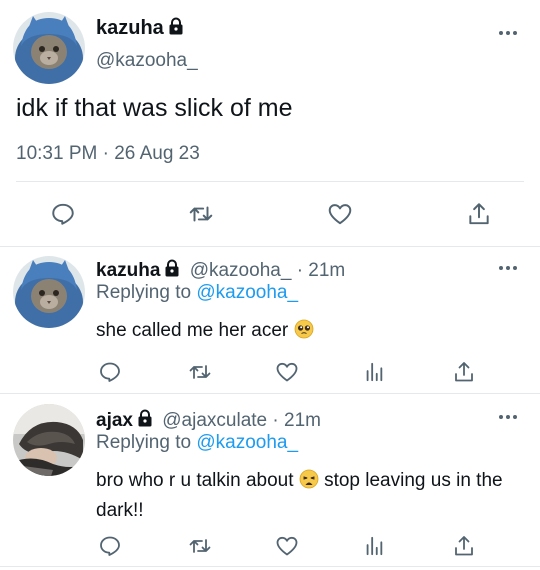  I want to click on reply-text-content: she called me her acer, so click(192, 330).